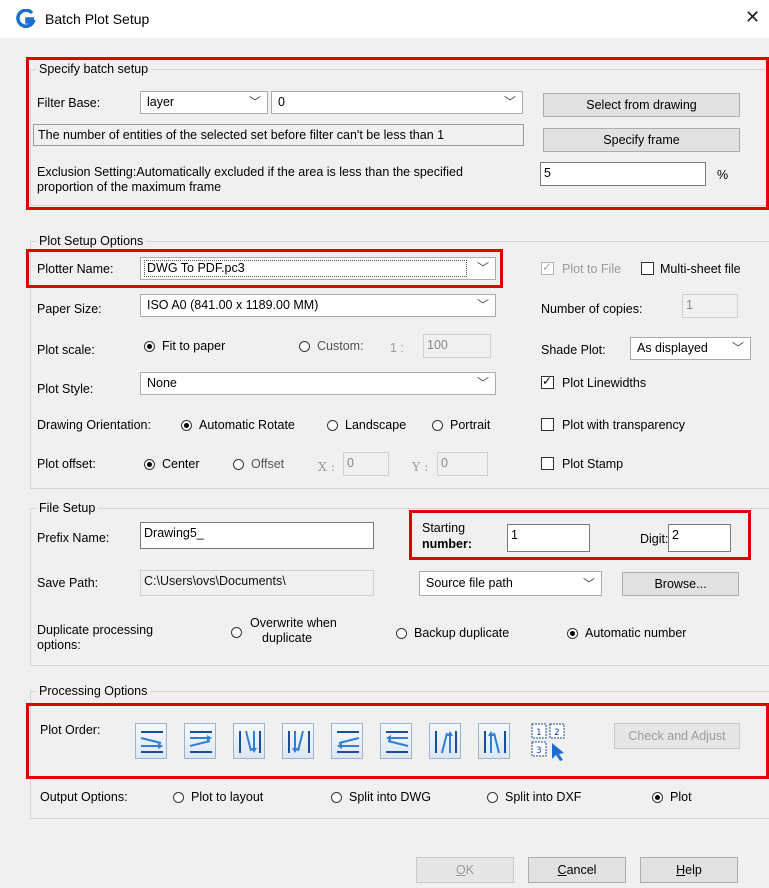 This screenshot has width=769, height=888. Describe the element at coordinates (93, 691) in the screenshot. I see `processing-legend: Processing Options` at that location.